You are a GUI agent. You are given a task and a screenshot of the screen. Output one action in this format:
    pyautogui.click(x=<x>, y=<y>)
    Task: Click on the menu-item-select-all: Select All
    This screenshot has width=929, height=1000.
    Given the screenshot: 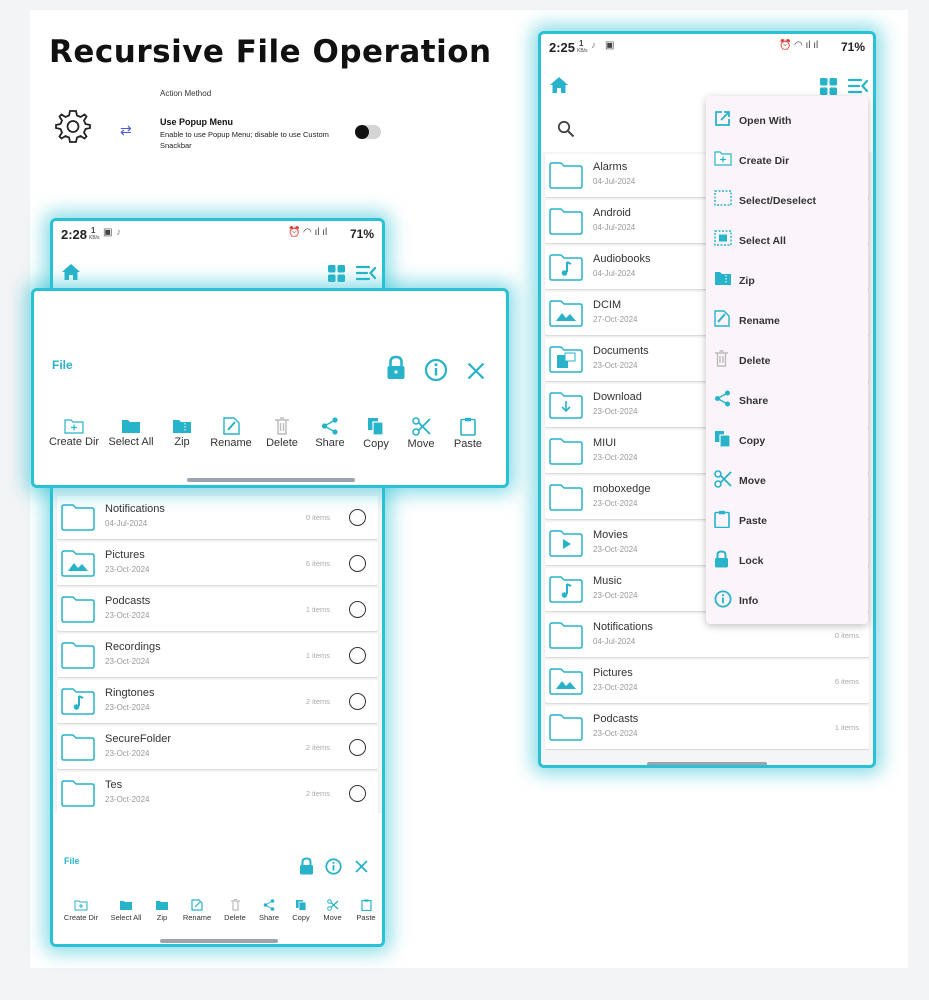 What is the action you would take?
    pyautogui.click(x=787, y=241)
    